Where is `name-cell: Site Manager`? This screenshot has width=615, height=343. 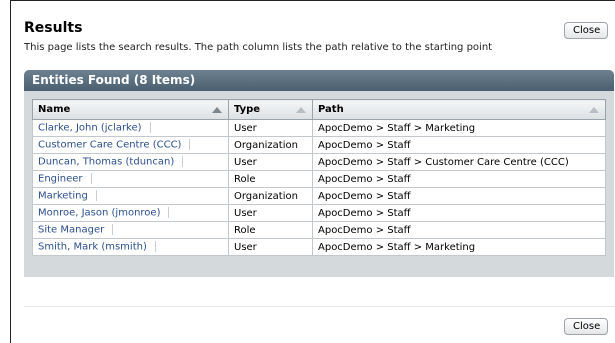
name-cell: Site Manager is located at coordinates (130, 230).